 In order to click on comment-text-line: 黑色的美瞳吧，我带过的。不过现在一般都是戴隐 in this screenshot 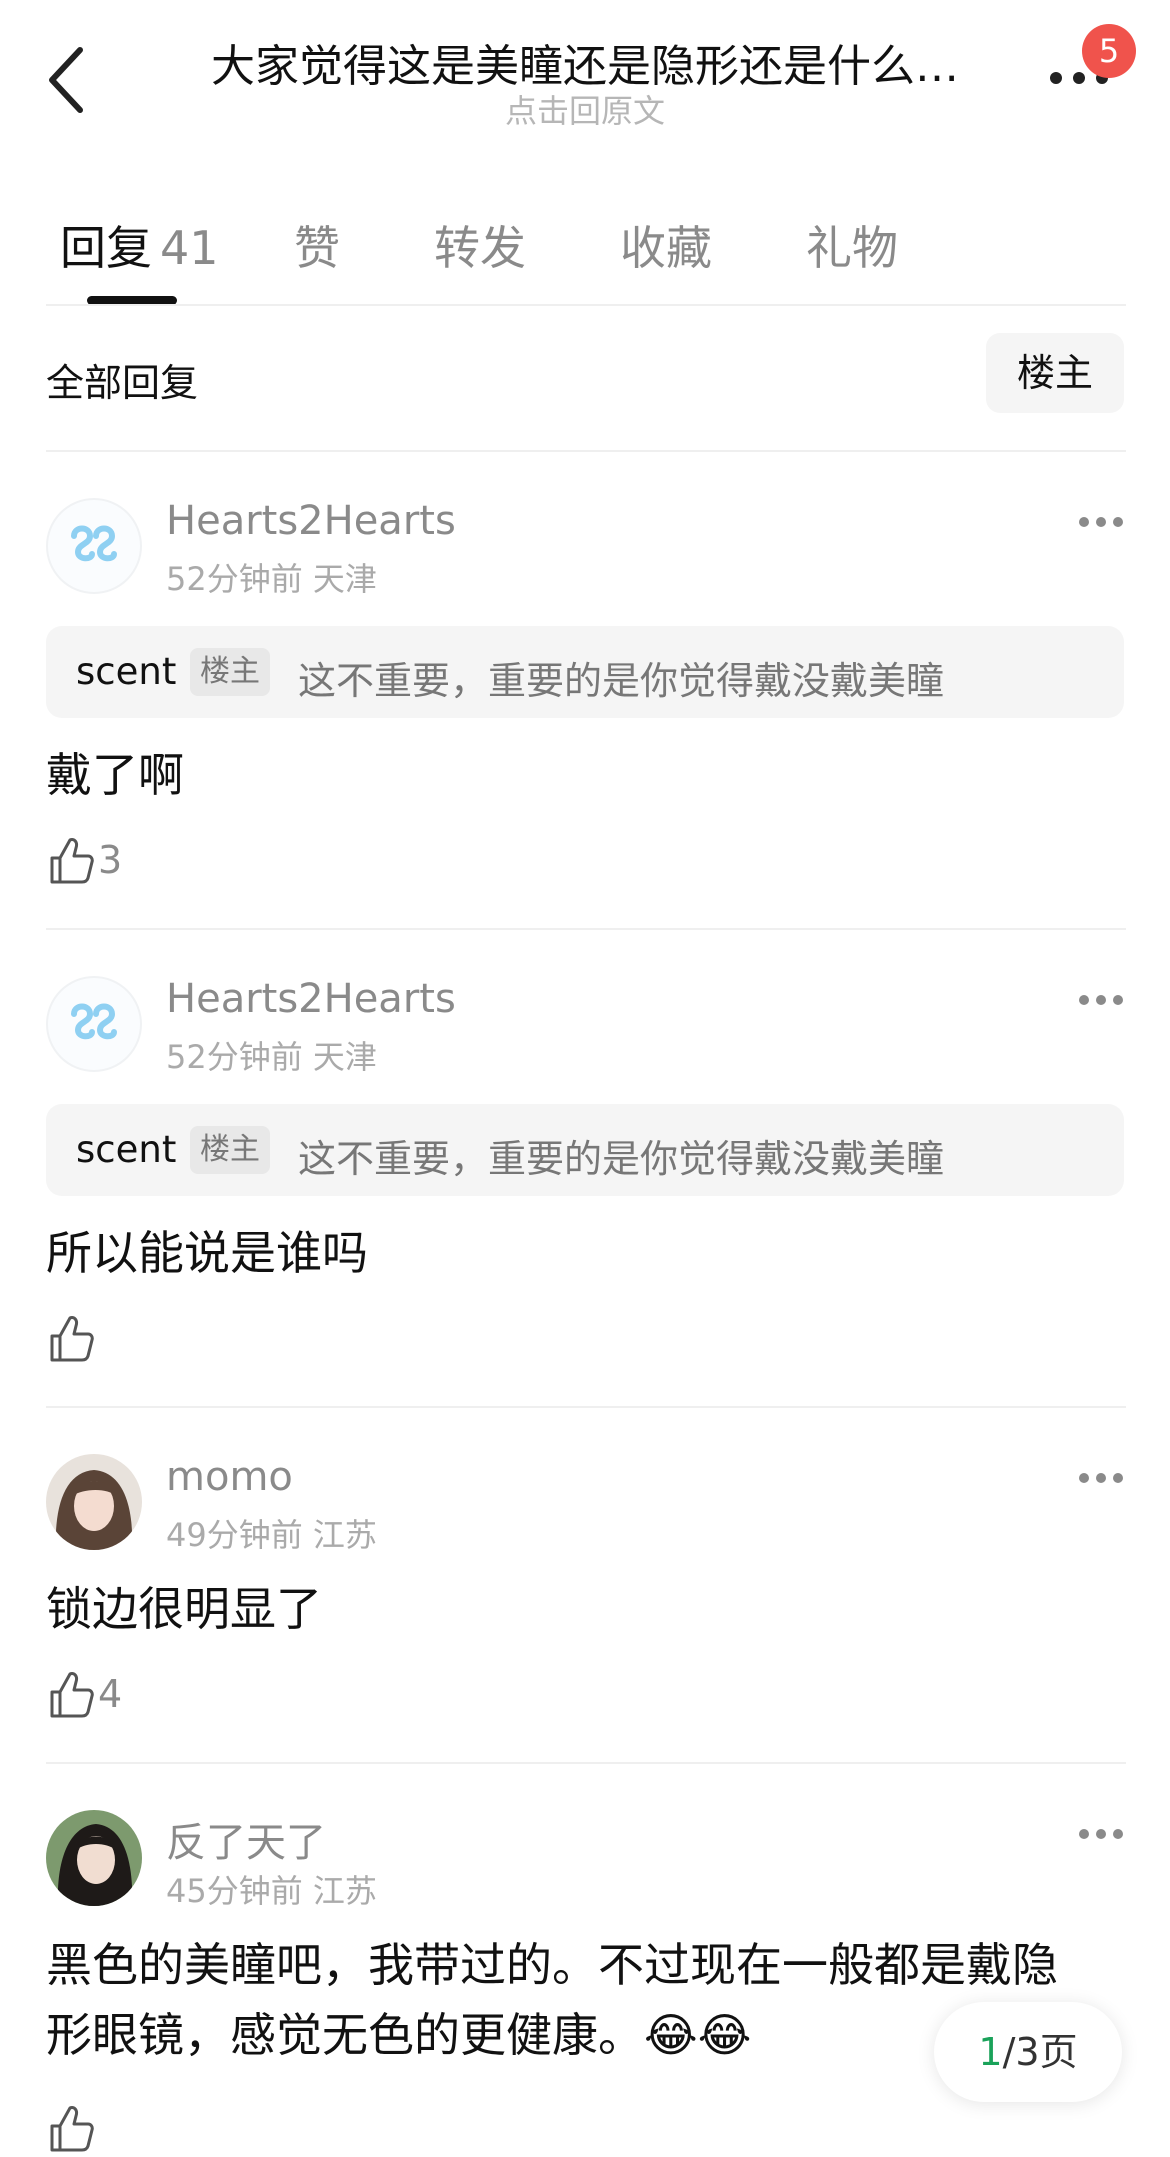, I will do `click(552, 1965)`.